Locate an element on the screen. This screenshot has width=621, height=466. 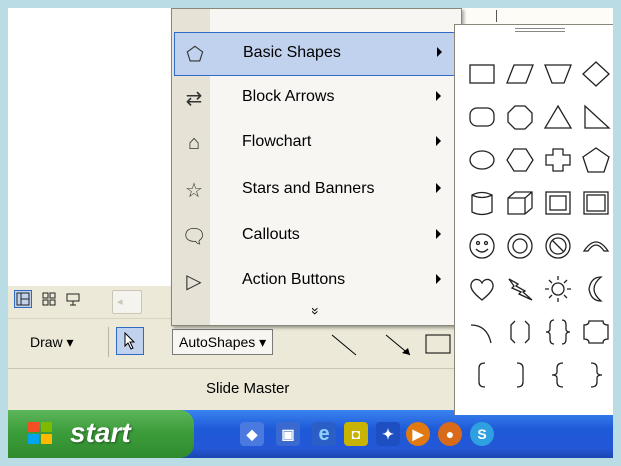
shape-cross-icon is located at coordinates (558, 160).